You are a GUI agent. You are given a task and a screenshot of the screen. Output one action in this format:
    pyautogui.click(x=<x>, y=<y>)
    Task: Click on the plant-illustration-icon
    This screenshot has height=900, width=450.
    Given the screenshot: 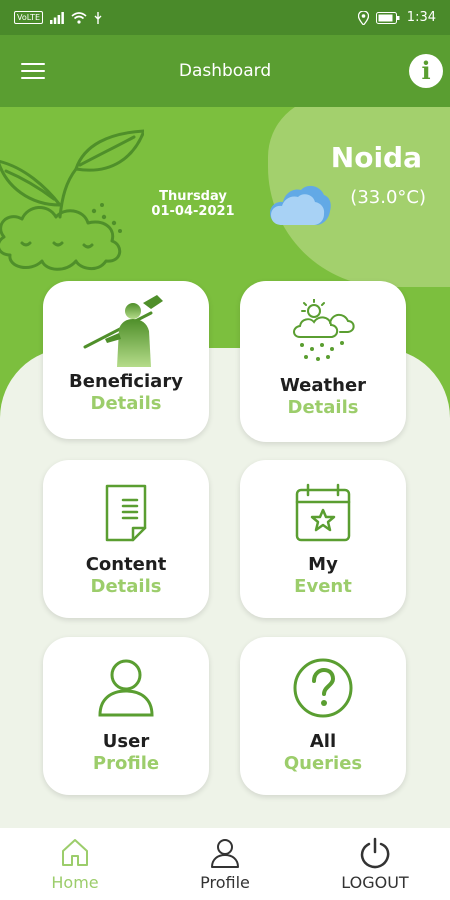 What is the action you would take?
    pyautogui.click(x=72, y=200)
    